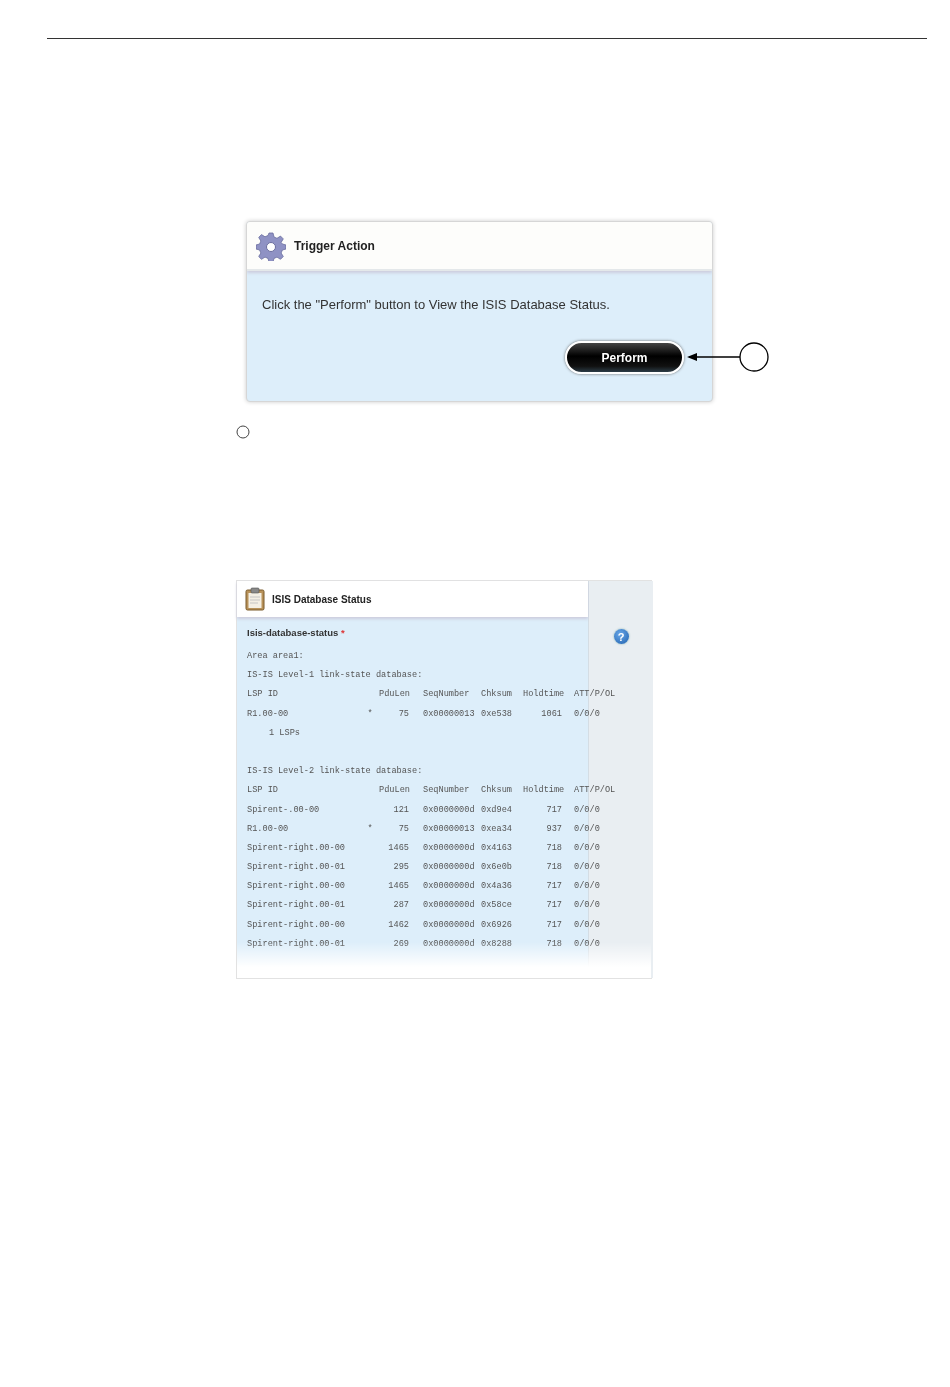 The image size is (950, 1387). I want to click on table-cell-text: Spirent-.00-00, so click(284, 810).